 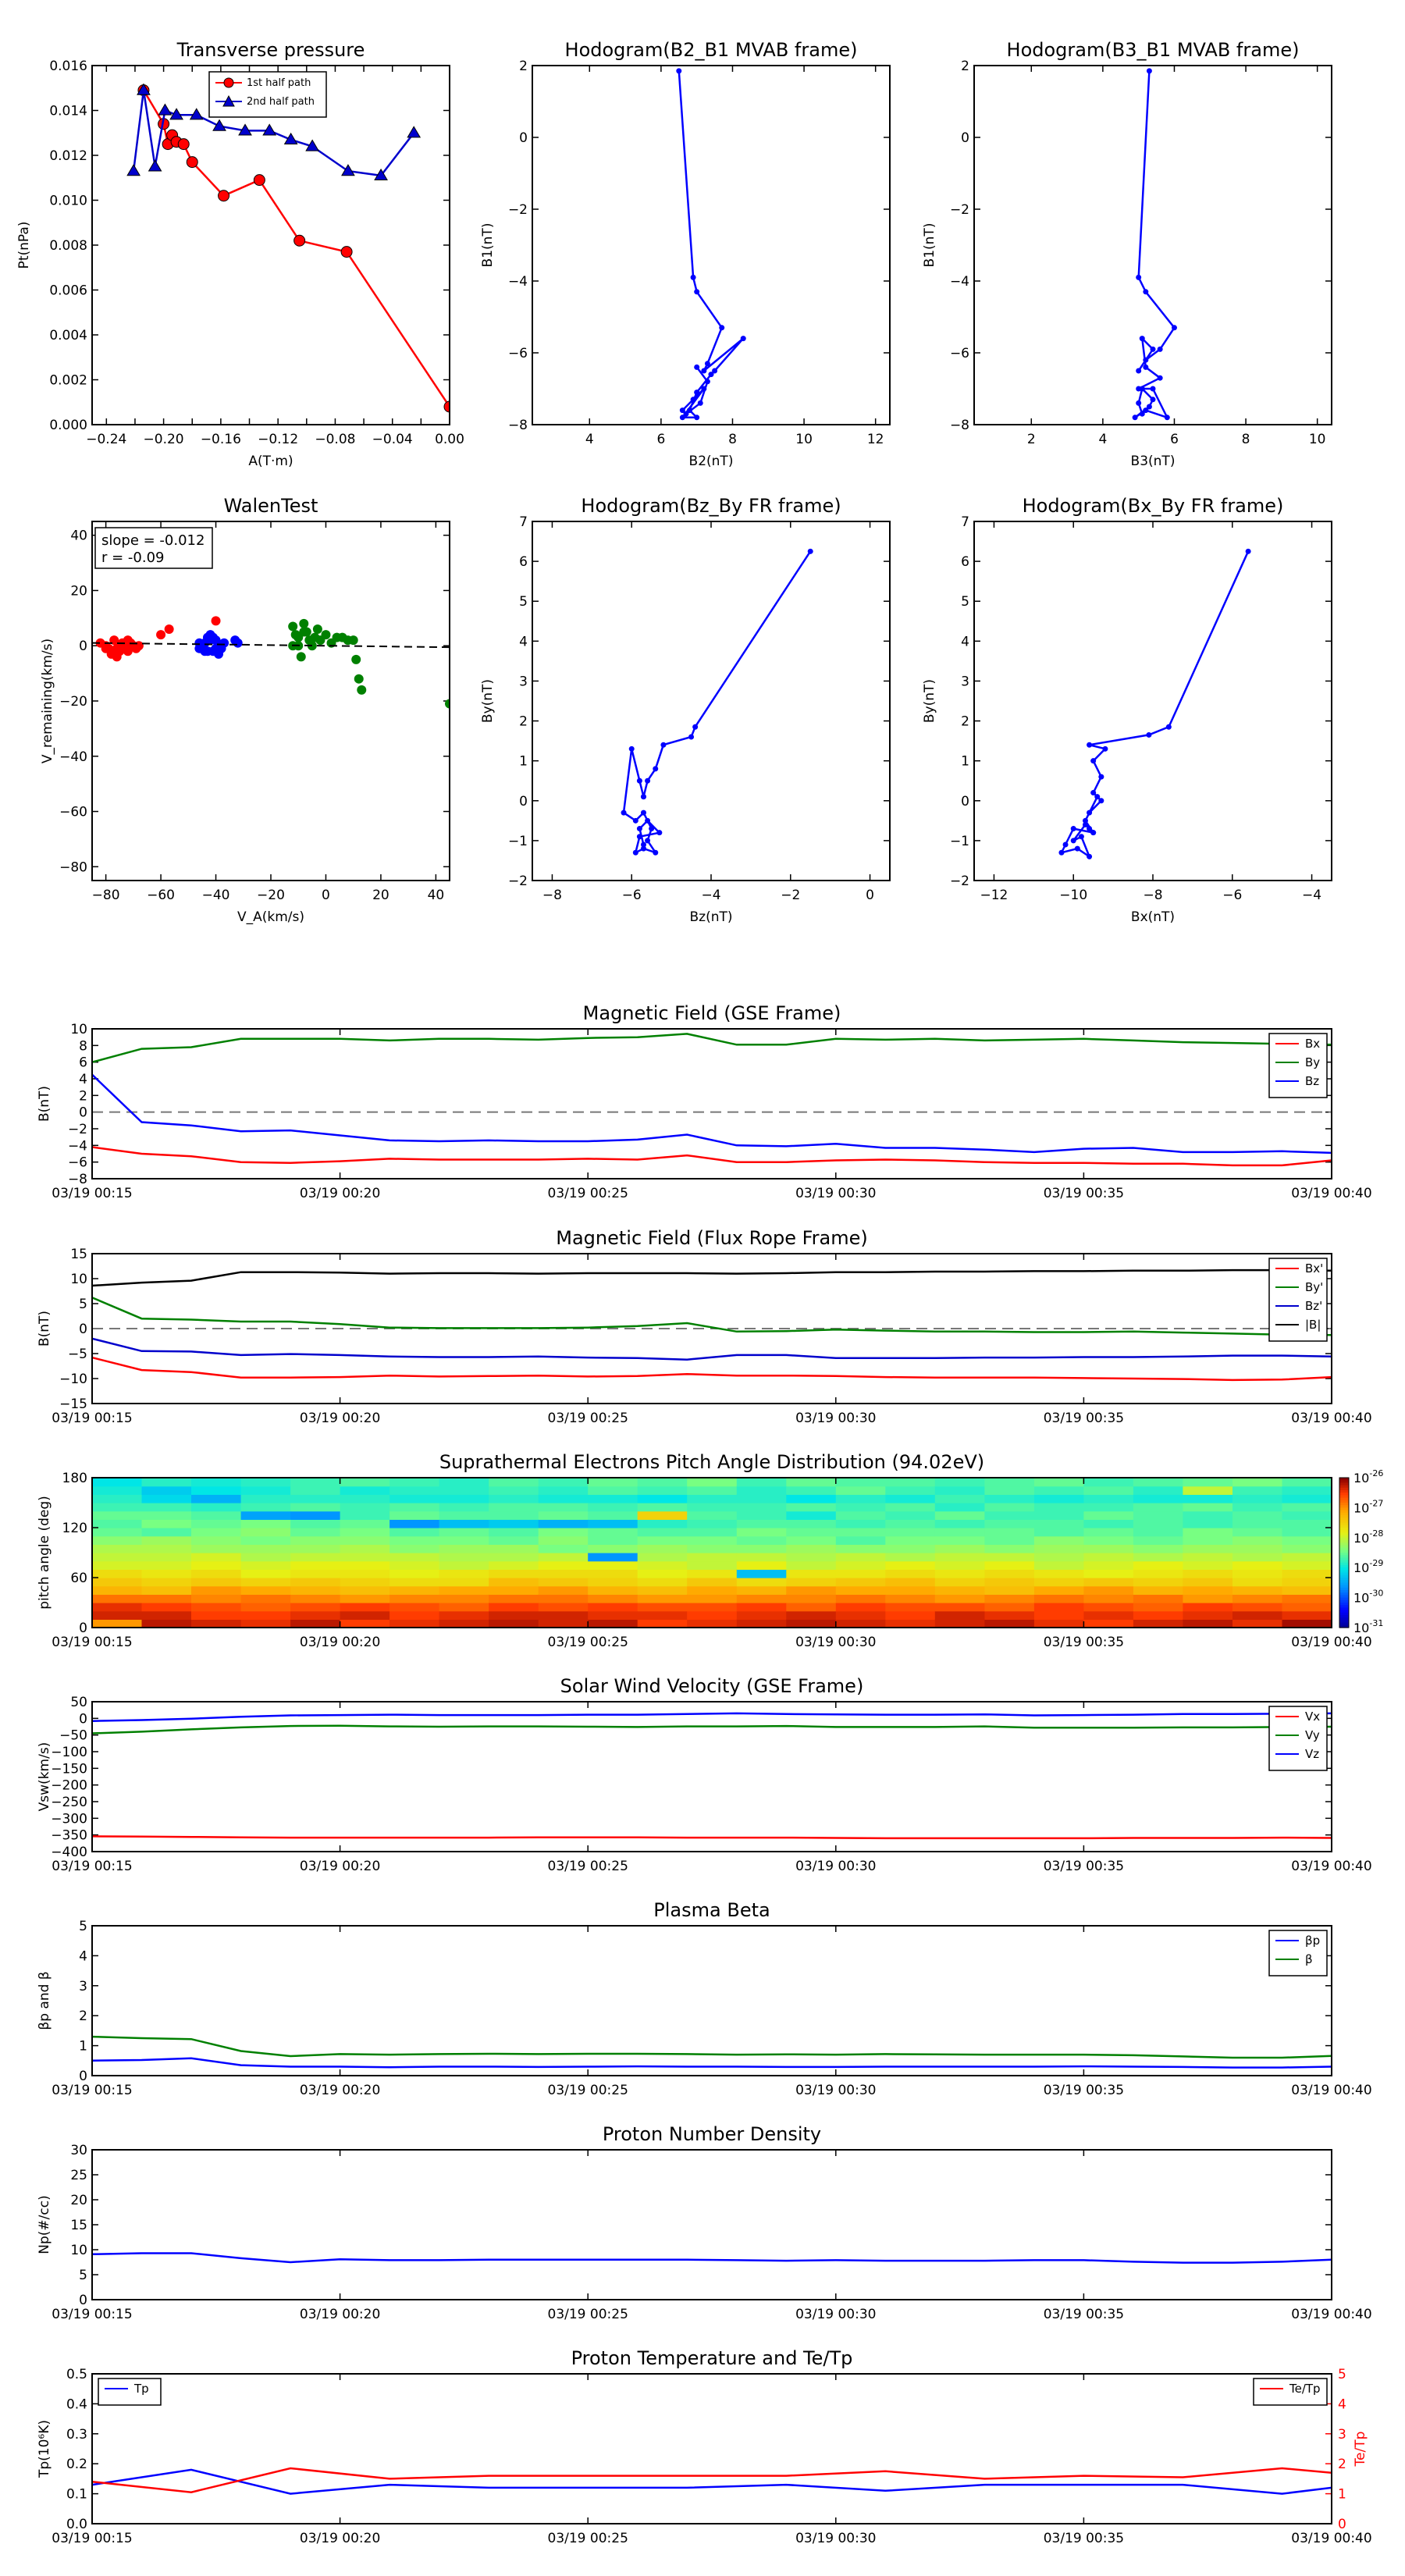 I want to click on transverse_pressure-legend-label: 2nd half path, so click(x=281, y=102).